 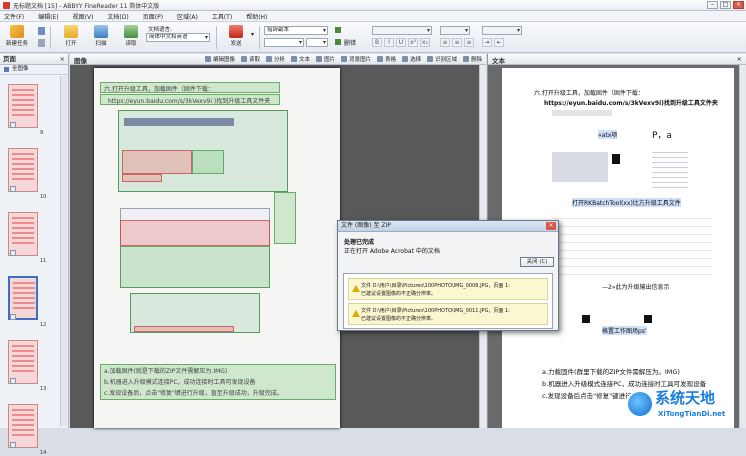 I want to click on select-tool: 选择, so click(x=411, y=59).